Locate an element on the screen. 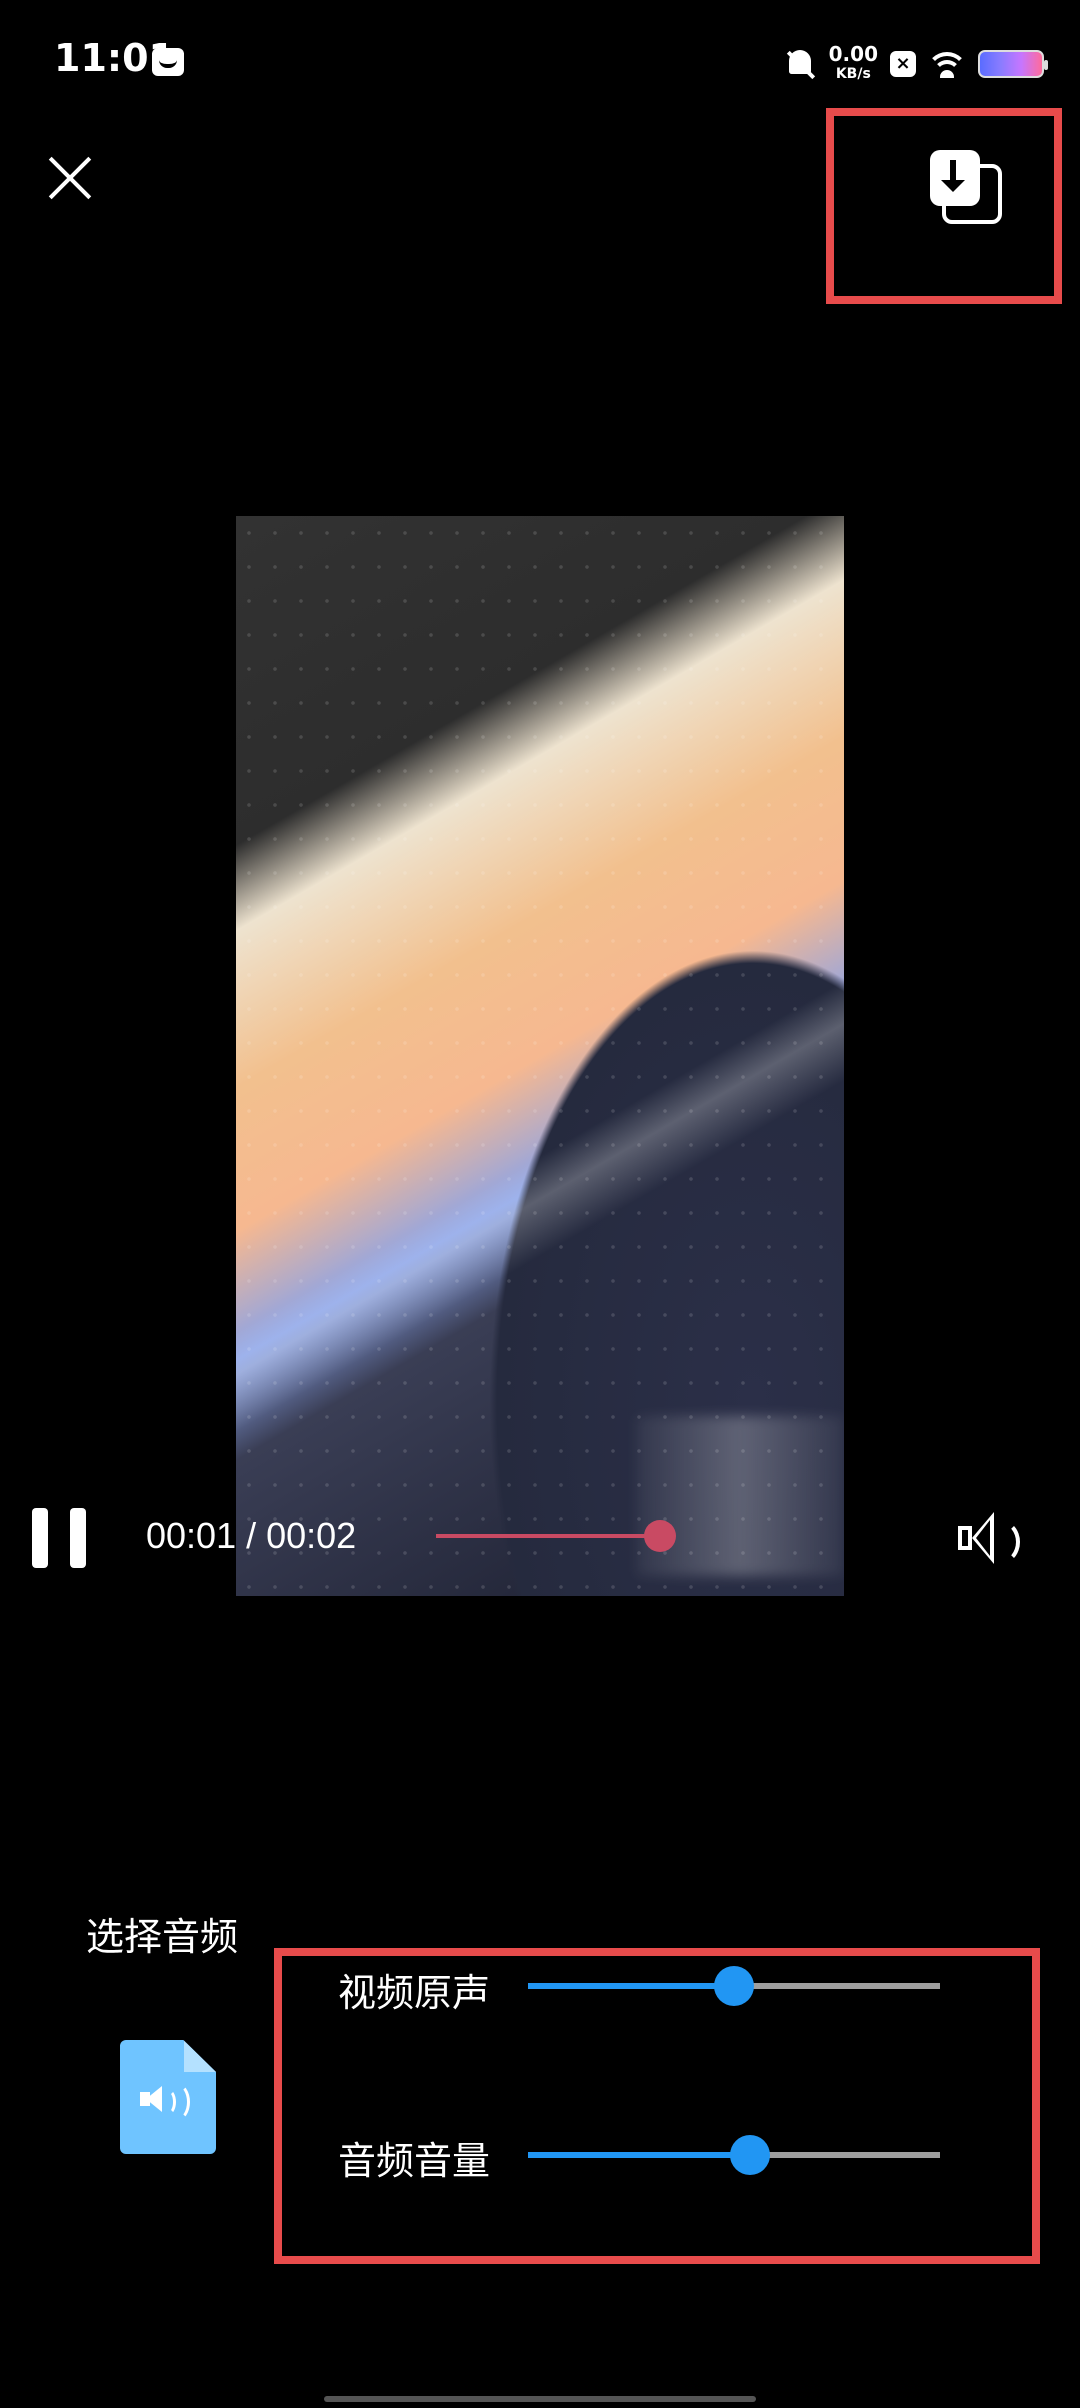 Image resolution: width=1080 pixels, height=2408 pixels. network-speed-value: 0.00 is located at coordinates (853, 54).